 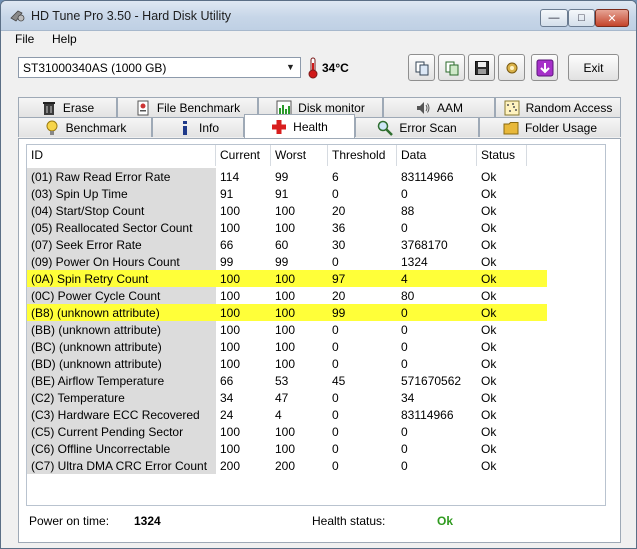 I want to click on table-row: (03) Spin Up Time 91 91 0 0 Ok, so click(x=287, y=193).